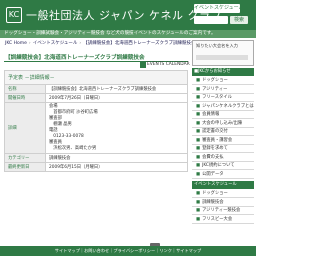 This screenshot has height=256, width=320. What do you see at coordinates (139, 43) in the screenshot?
I see `breadcrumb-current: 【訓練競技会】北海道西トレーナーズクラブ訓練競技会` at bounding box center [139, 43].